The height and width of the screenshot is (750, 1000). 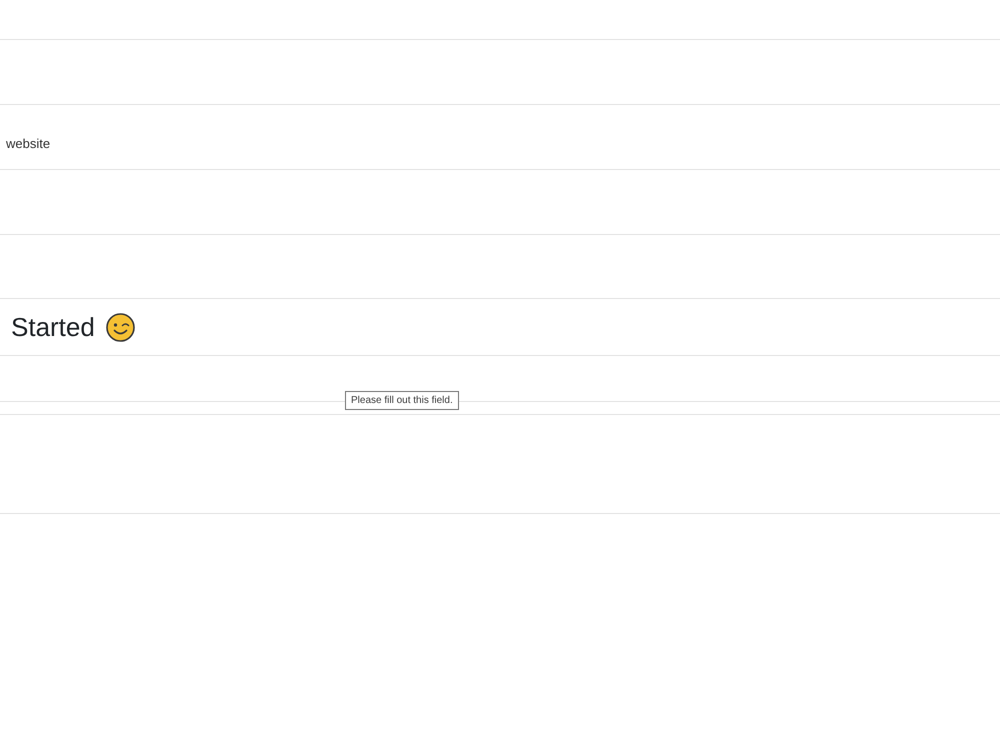 I want to click on validation-tooltip: Please fill out this field., so click(x=402, y=400).